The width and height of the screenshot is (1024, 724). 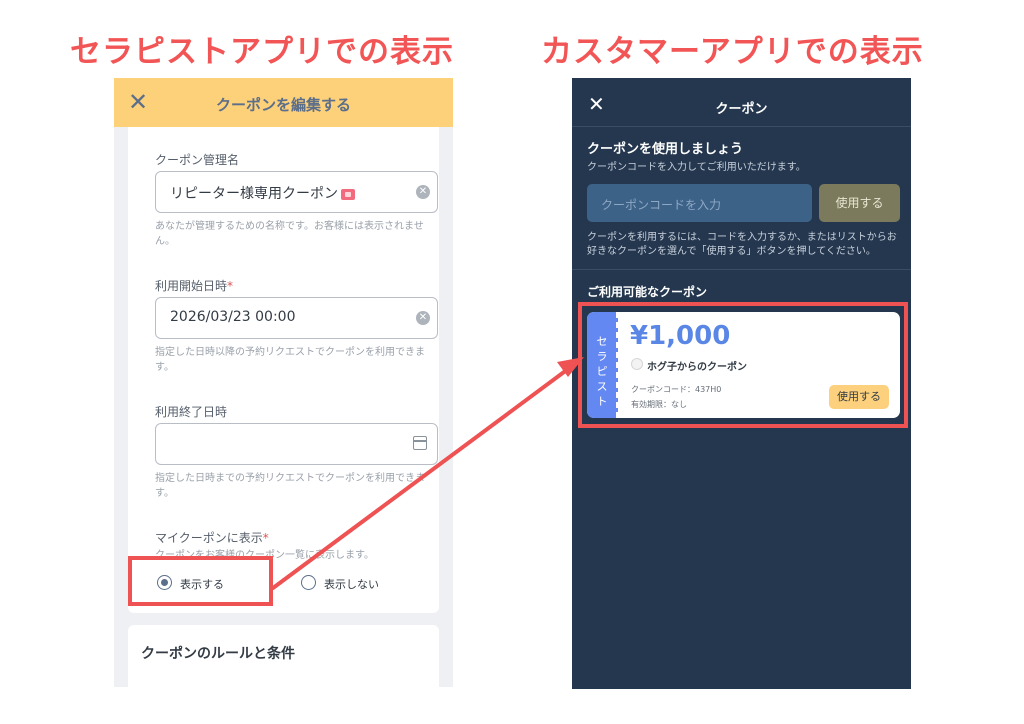 What do you see at coordinates (741, 109) in the screenshot?
I see `page-title: クーポン` at bounding box center [741, 109].